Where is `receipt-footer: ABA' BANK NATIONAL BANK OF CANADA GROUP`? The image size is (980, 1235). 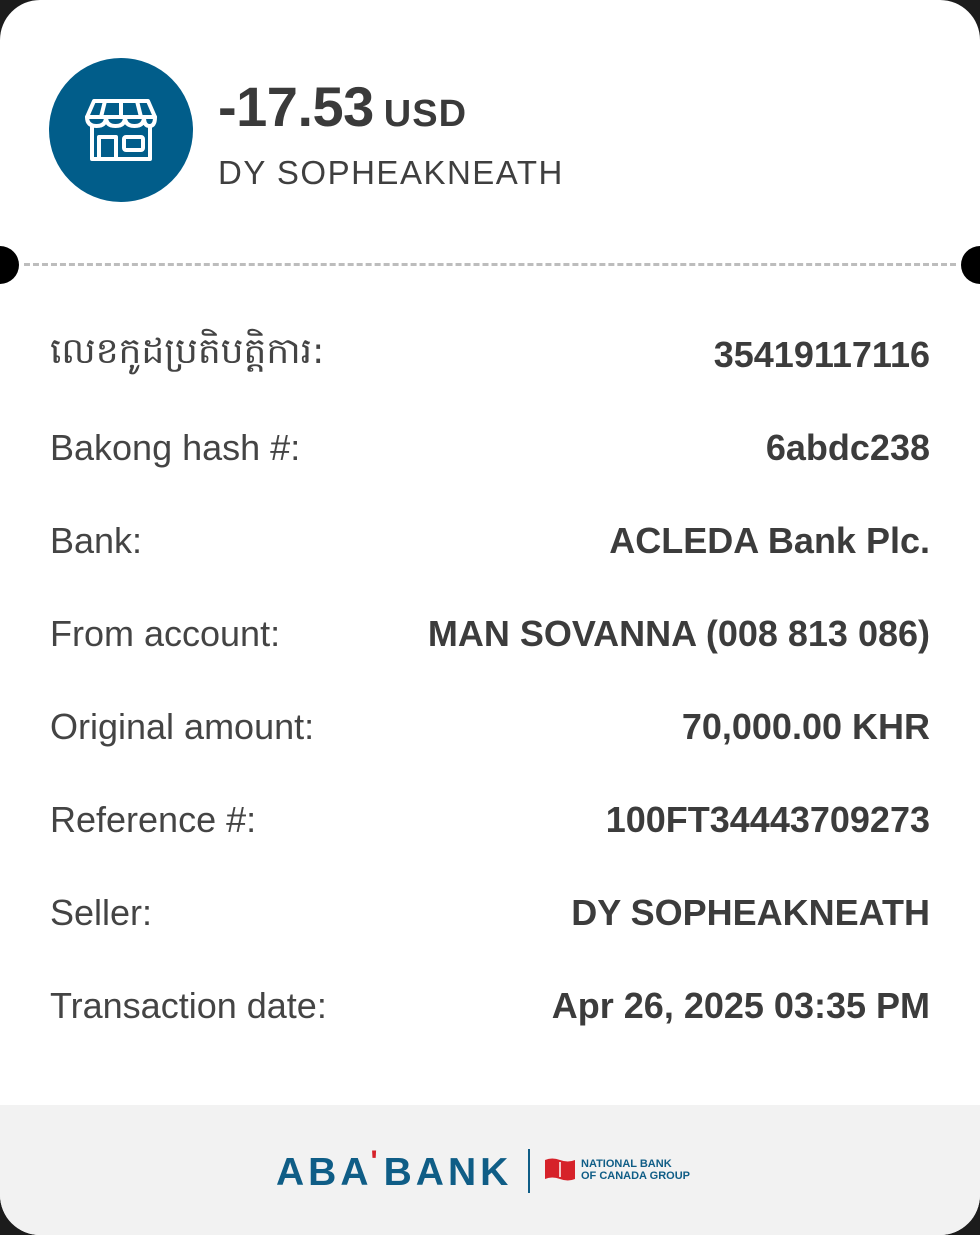 receipt-footer: ABA' BANK NATIONAL BANK OF CANADA GROUP is located at coordinates (490, 1170).